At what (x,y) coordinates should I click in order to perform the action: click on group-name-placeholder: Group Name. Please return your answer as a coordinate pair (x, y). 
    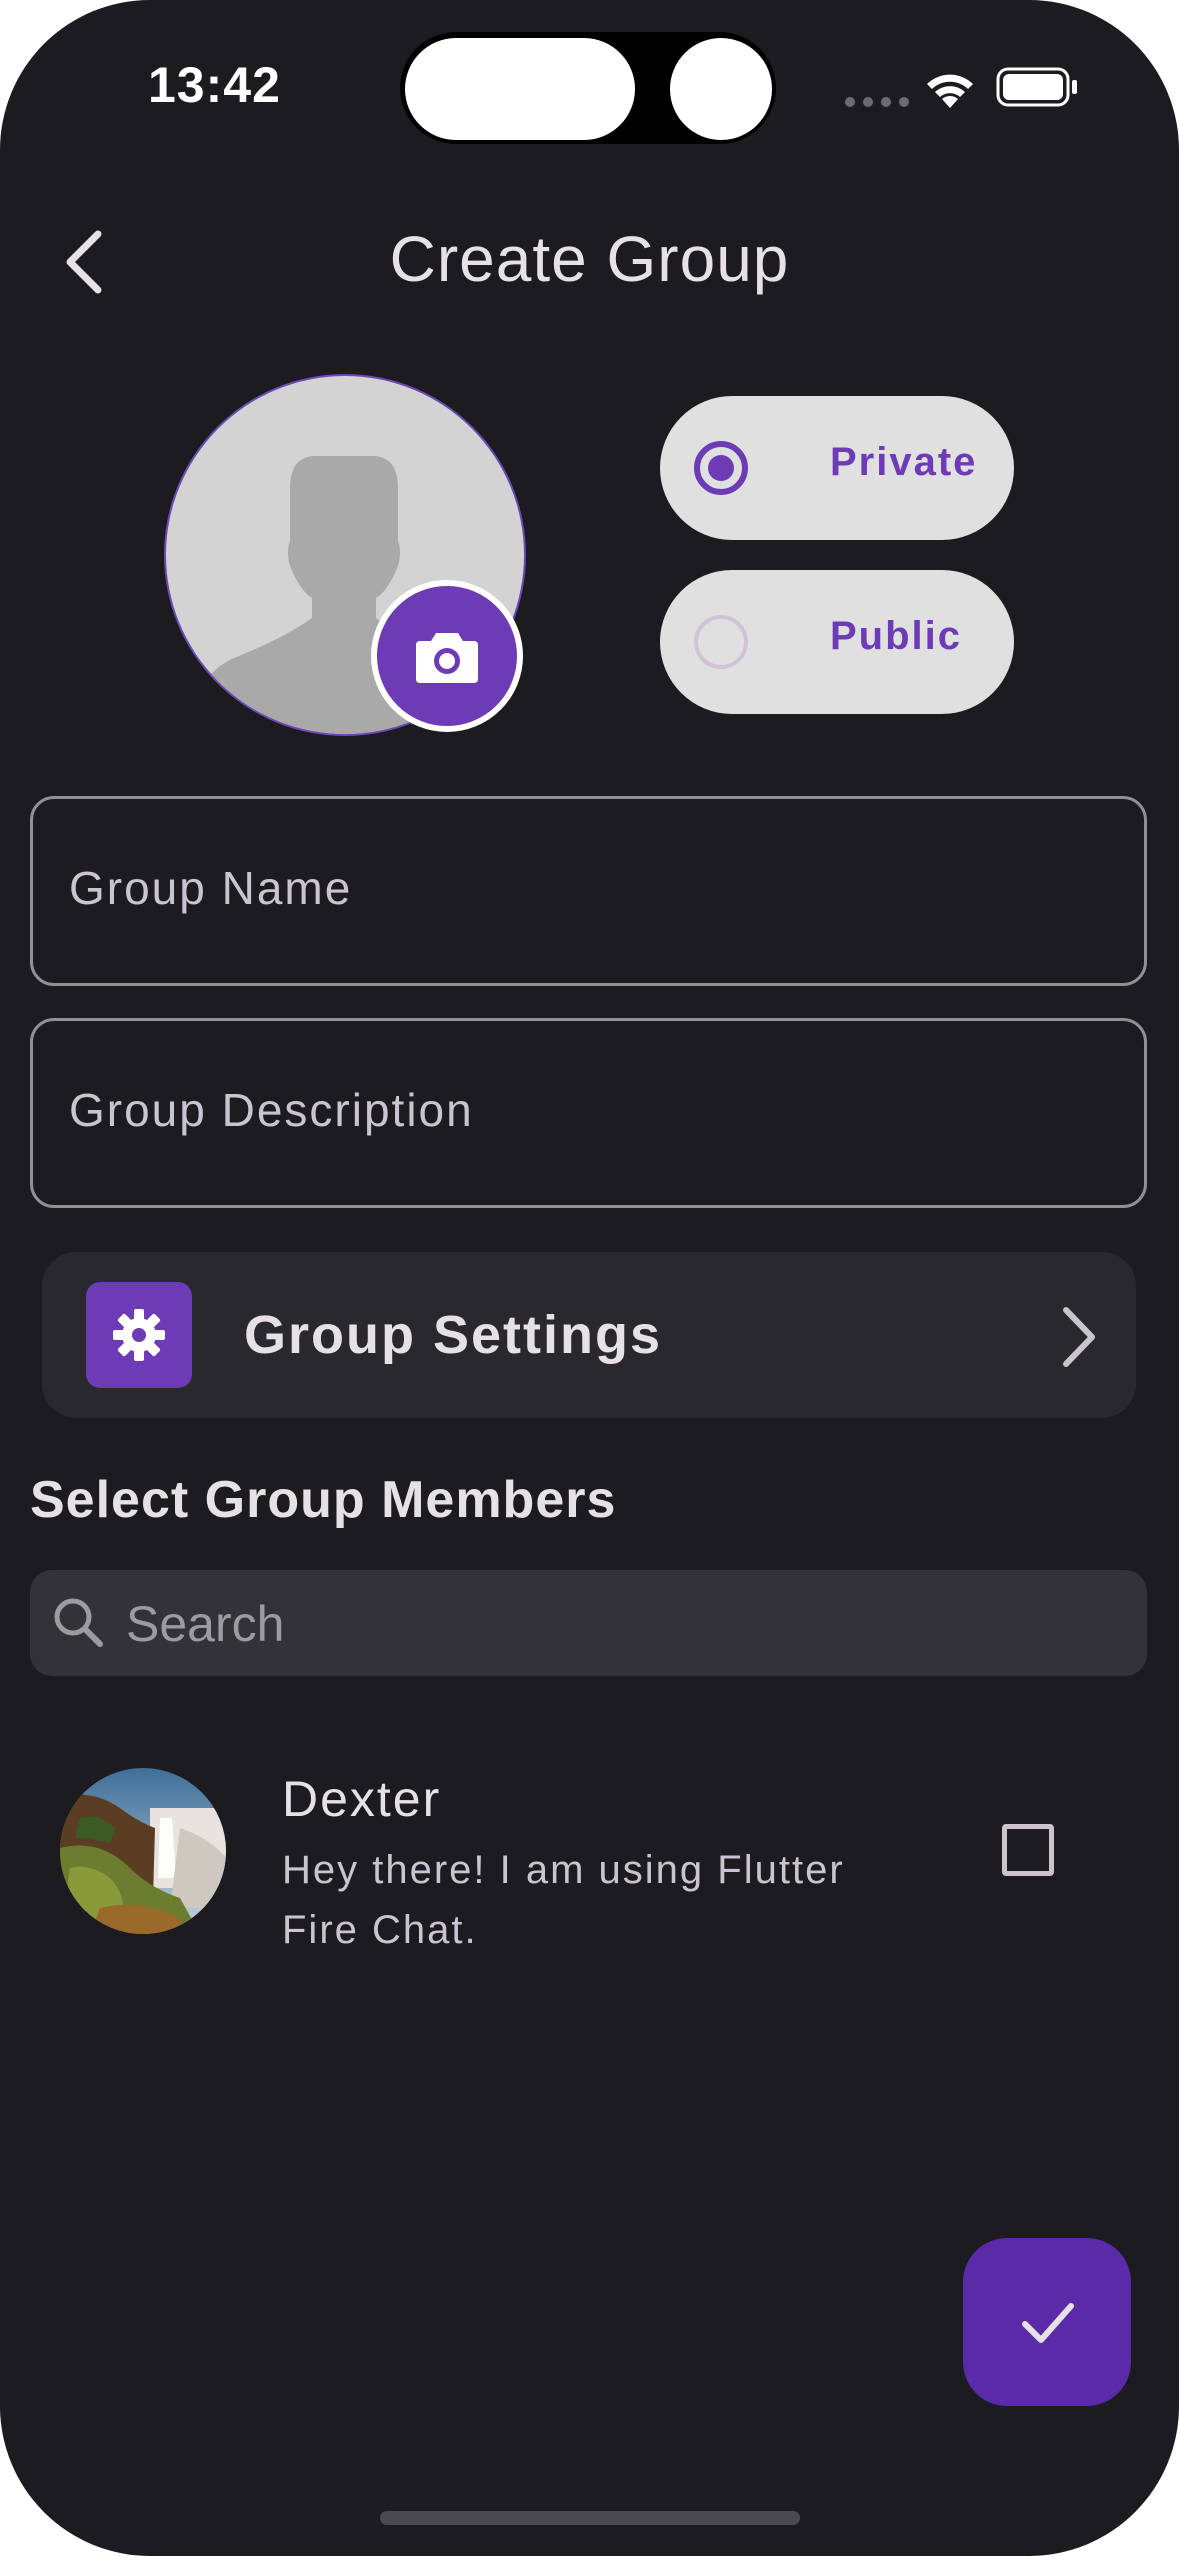
    Looking at the image, I should click on (211, 888).